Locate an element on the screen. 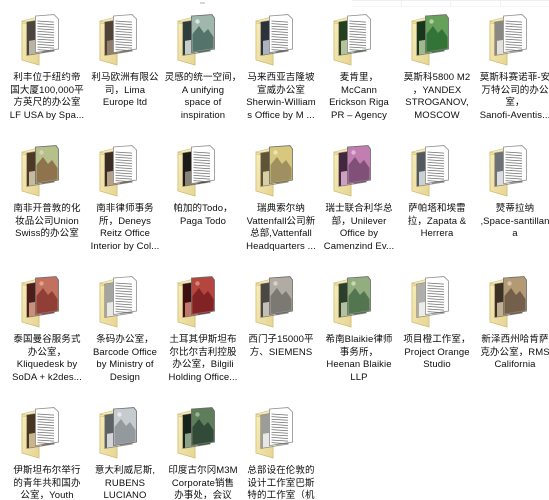 This screenshot has height=500, width=549. folder-label-line: MOSCOW is located at coordinates (437, 115).